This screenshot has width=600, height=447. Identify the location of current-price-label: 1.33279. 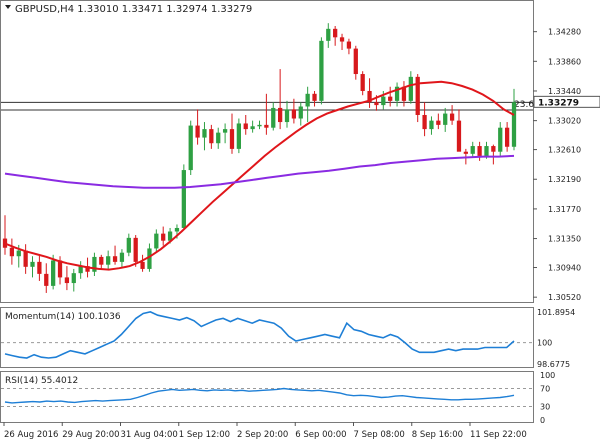
(558, 103).